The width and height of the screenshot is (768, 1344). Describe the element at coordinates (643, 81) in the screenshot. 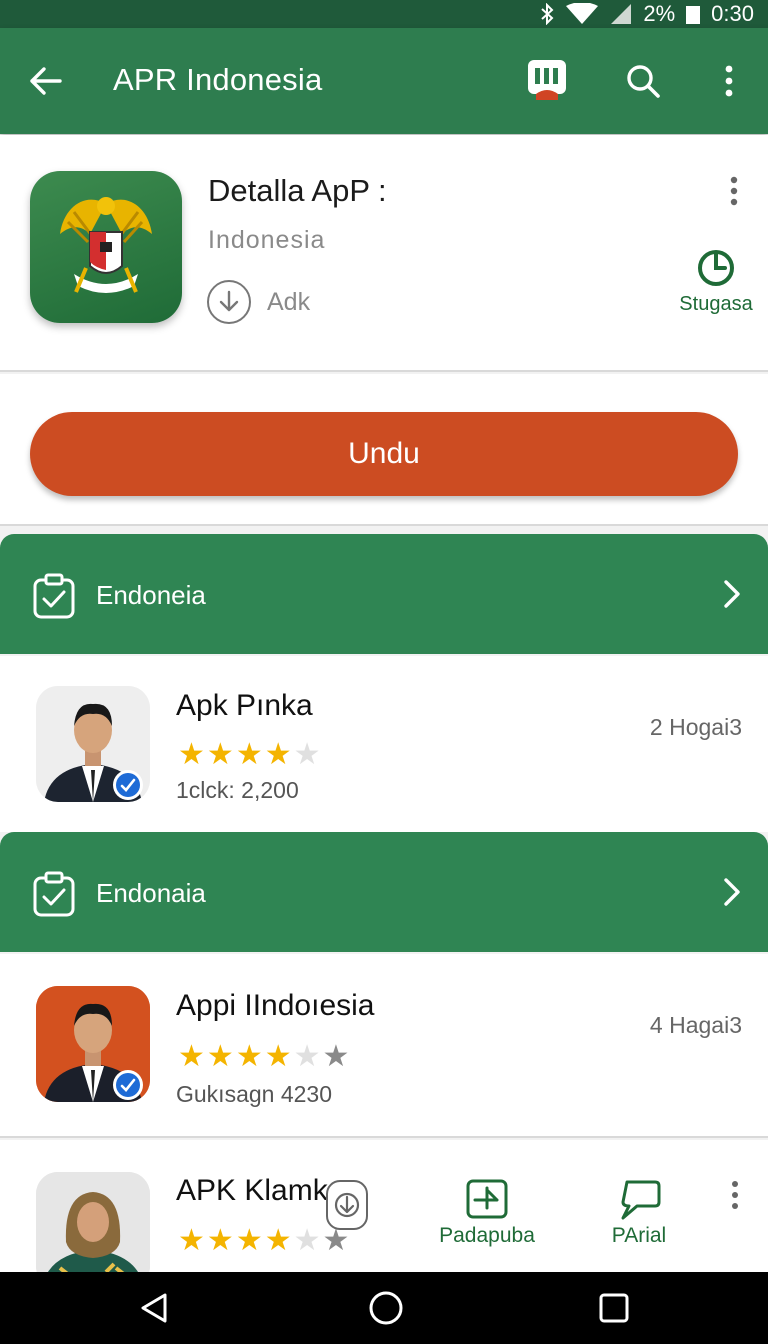

I see `search-icon` at that location.